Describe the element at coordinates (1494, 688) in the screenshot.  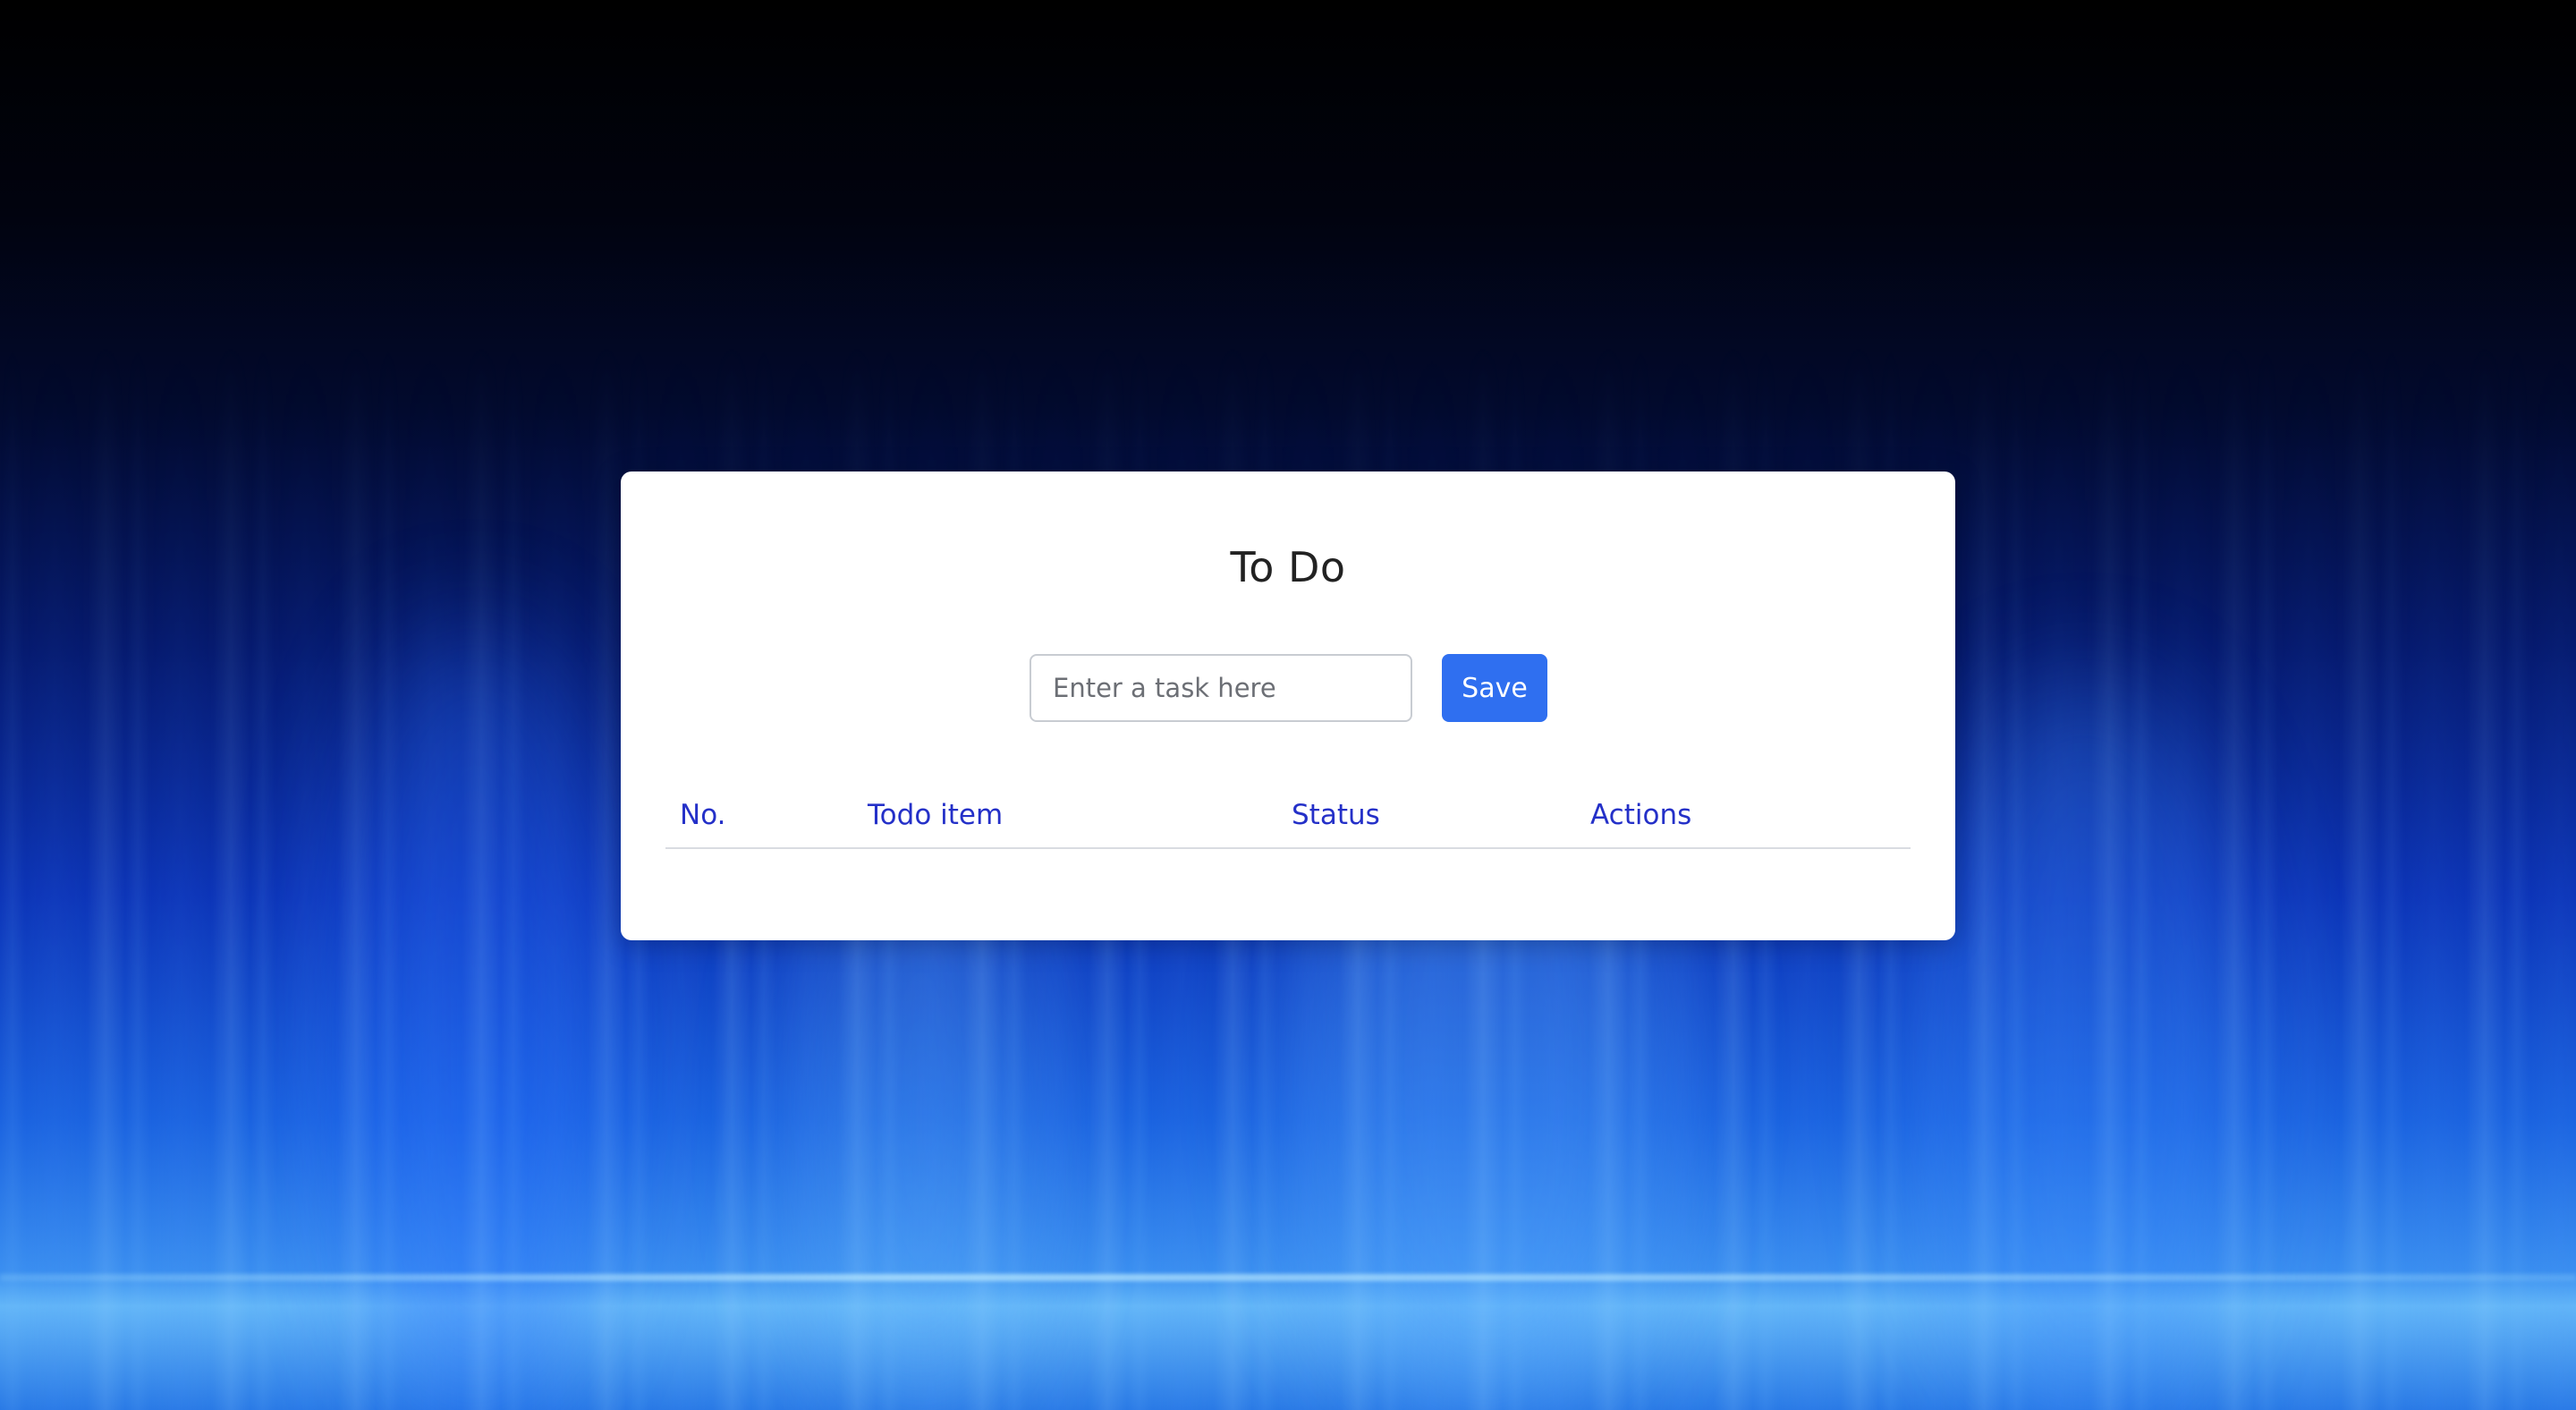
I see `save-button: Save` at that location.